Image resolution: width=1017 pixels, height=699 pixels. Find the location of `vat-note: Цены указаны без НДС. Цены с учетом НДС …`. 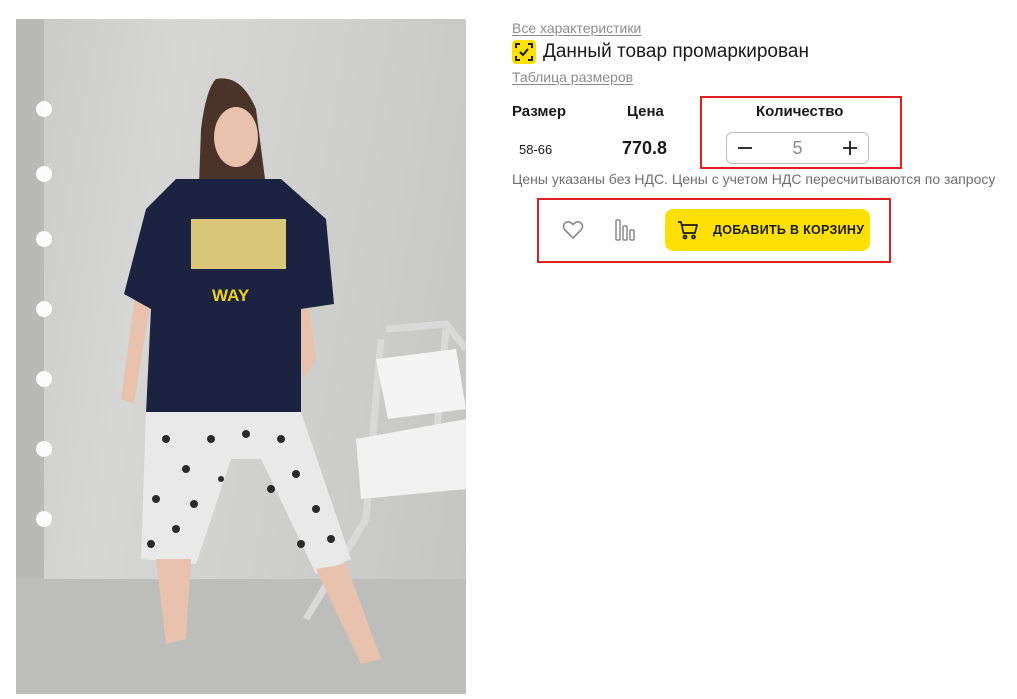

vat-note: Цены указаны без НДС. Цены с учетом НДС … is located at coordinates (754, 179).